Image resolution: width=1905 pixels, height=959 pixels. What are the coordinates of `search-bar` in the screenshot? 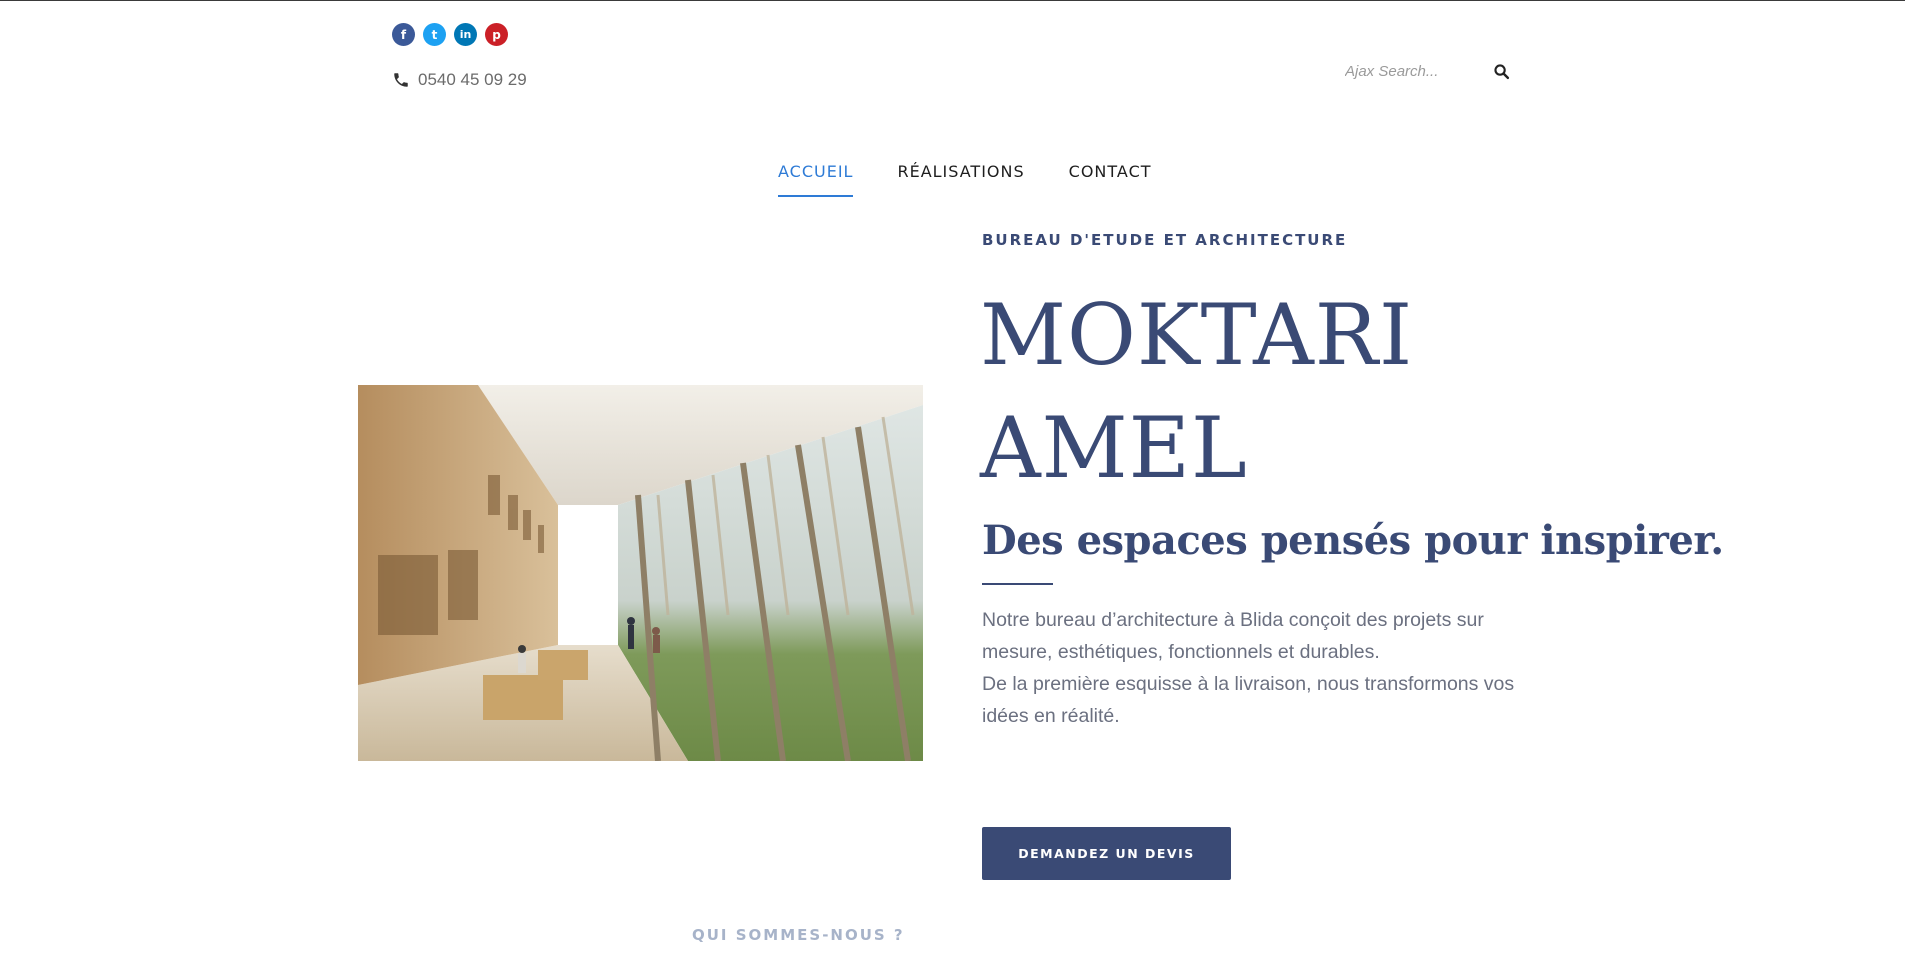 It's located at (1428, 71).